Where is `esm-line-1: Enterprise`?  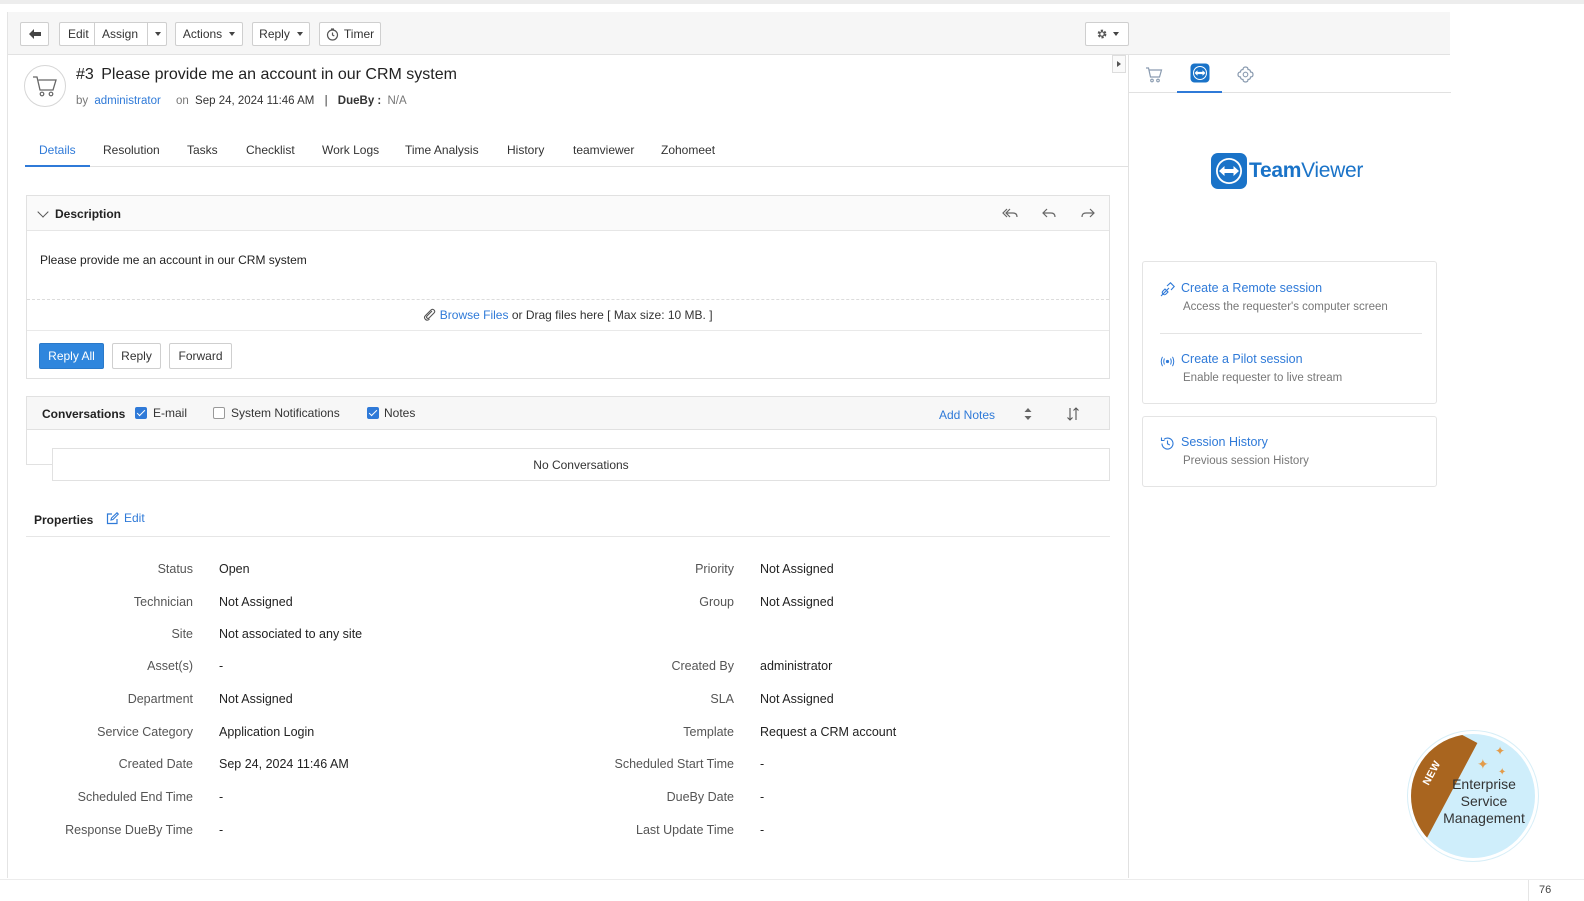
esm-line-1: Enterprise is located at coordinates (1484, 784).